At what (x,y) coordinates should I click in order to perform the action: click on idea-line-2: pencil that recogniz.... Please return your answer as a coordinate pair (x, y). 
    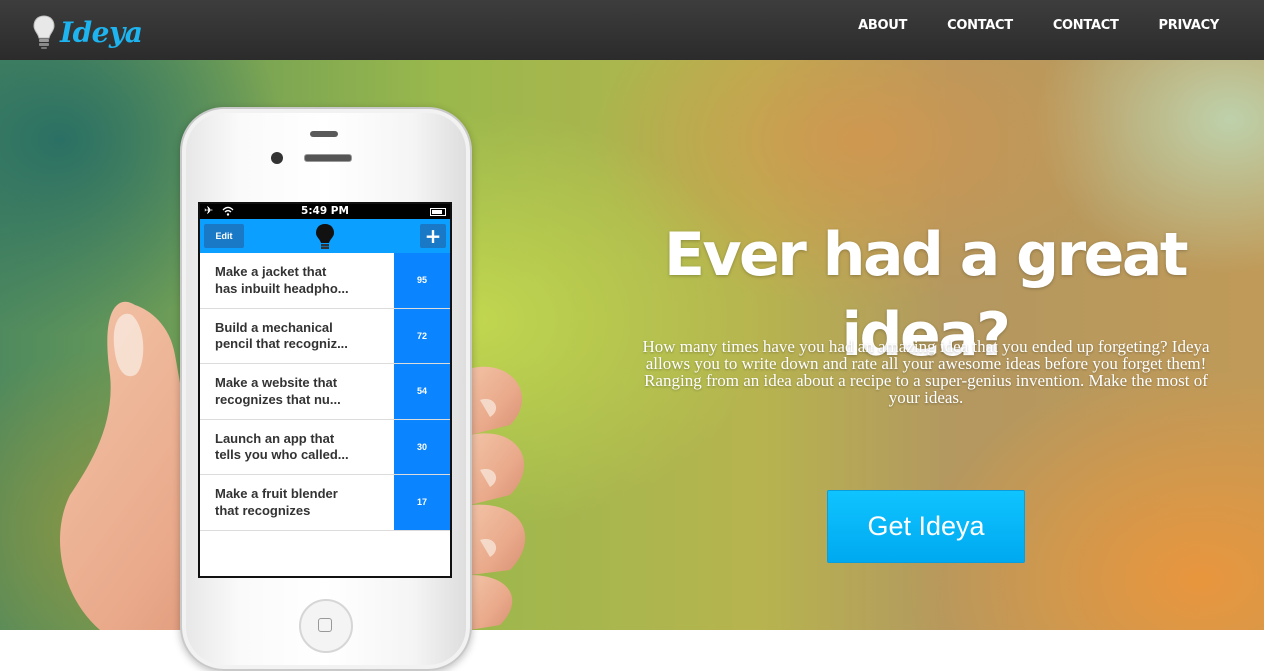
    Looking at the image, I should click on (281, 343).